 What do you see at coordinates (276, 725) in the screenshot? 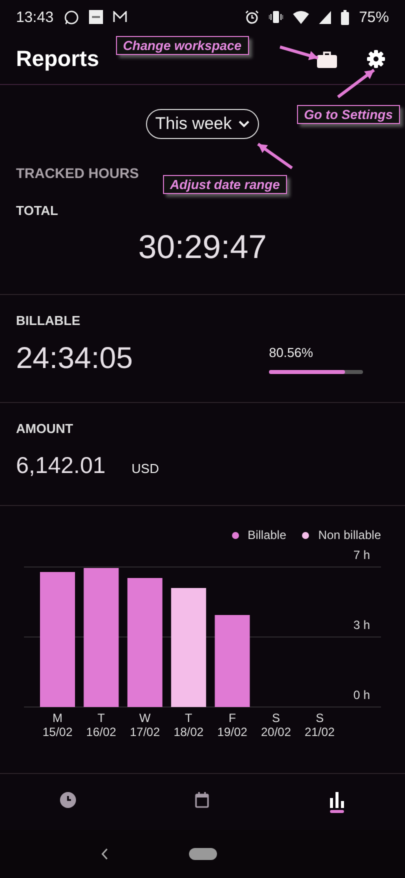
I see `day-label: S 20/02` at bounding box center [276, 725].